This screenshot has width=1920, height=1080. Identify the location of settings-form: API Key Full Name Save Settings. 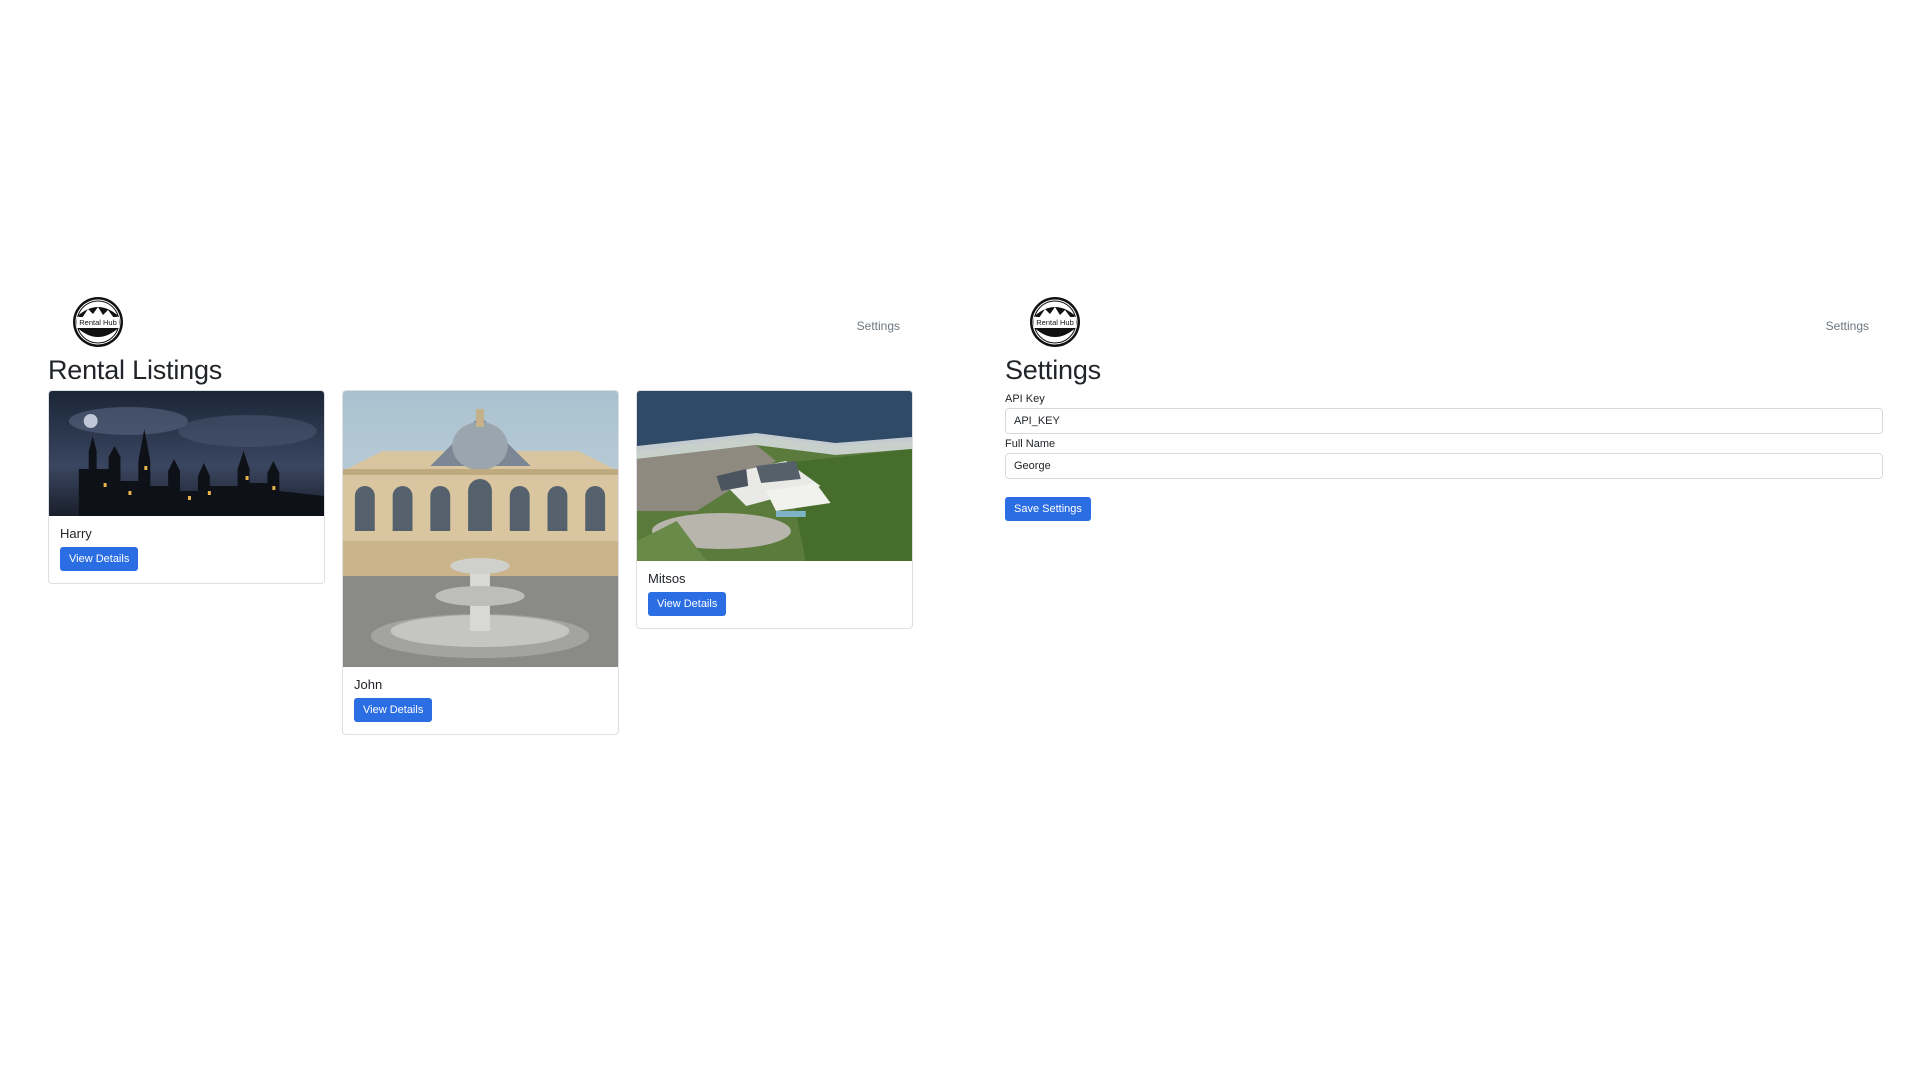
(1444, 457).